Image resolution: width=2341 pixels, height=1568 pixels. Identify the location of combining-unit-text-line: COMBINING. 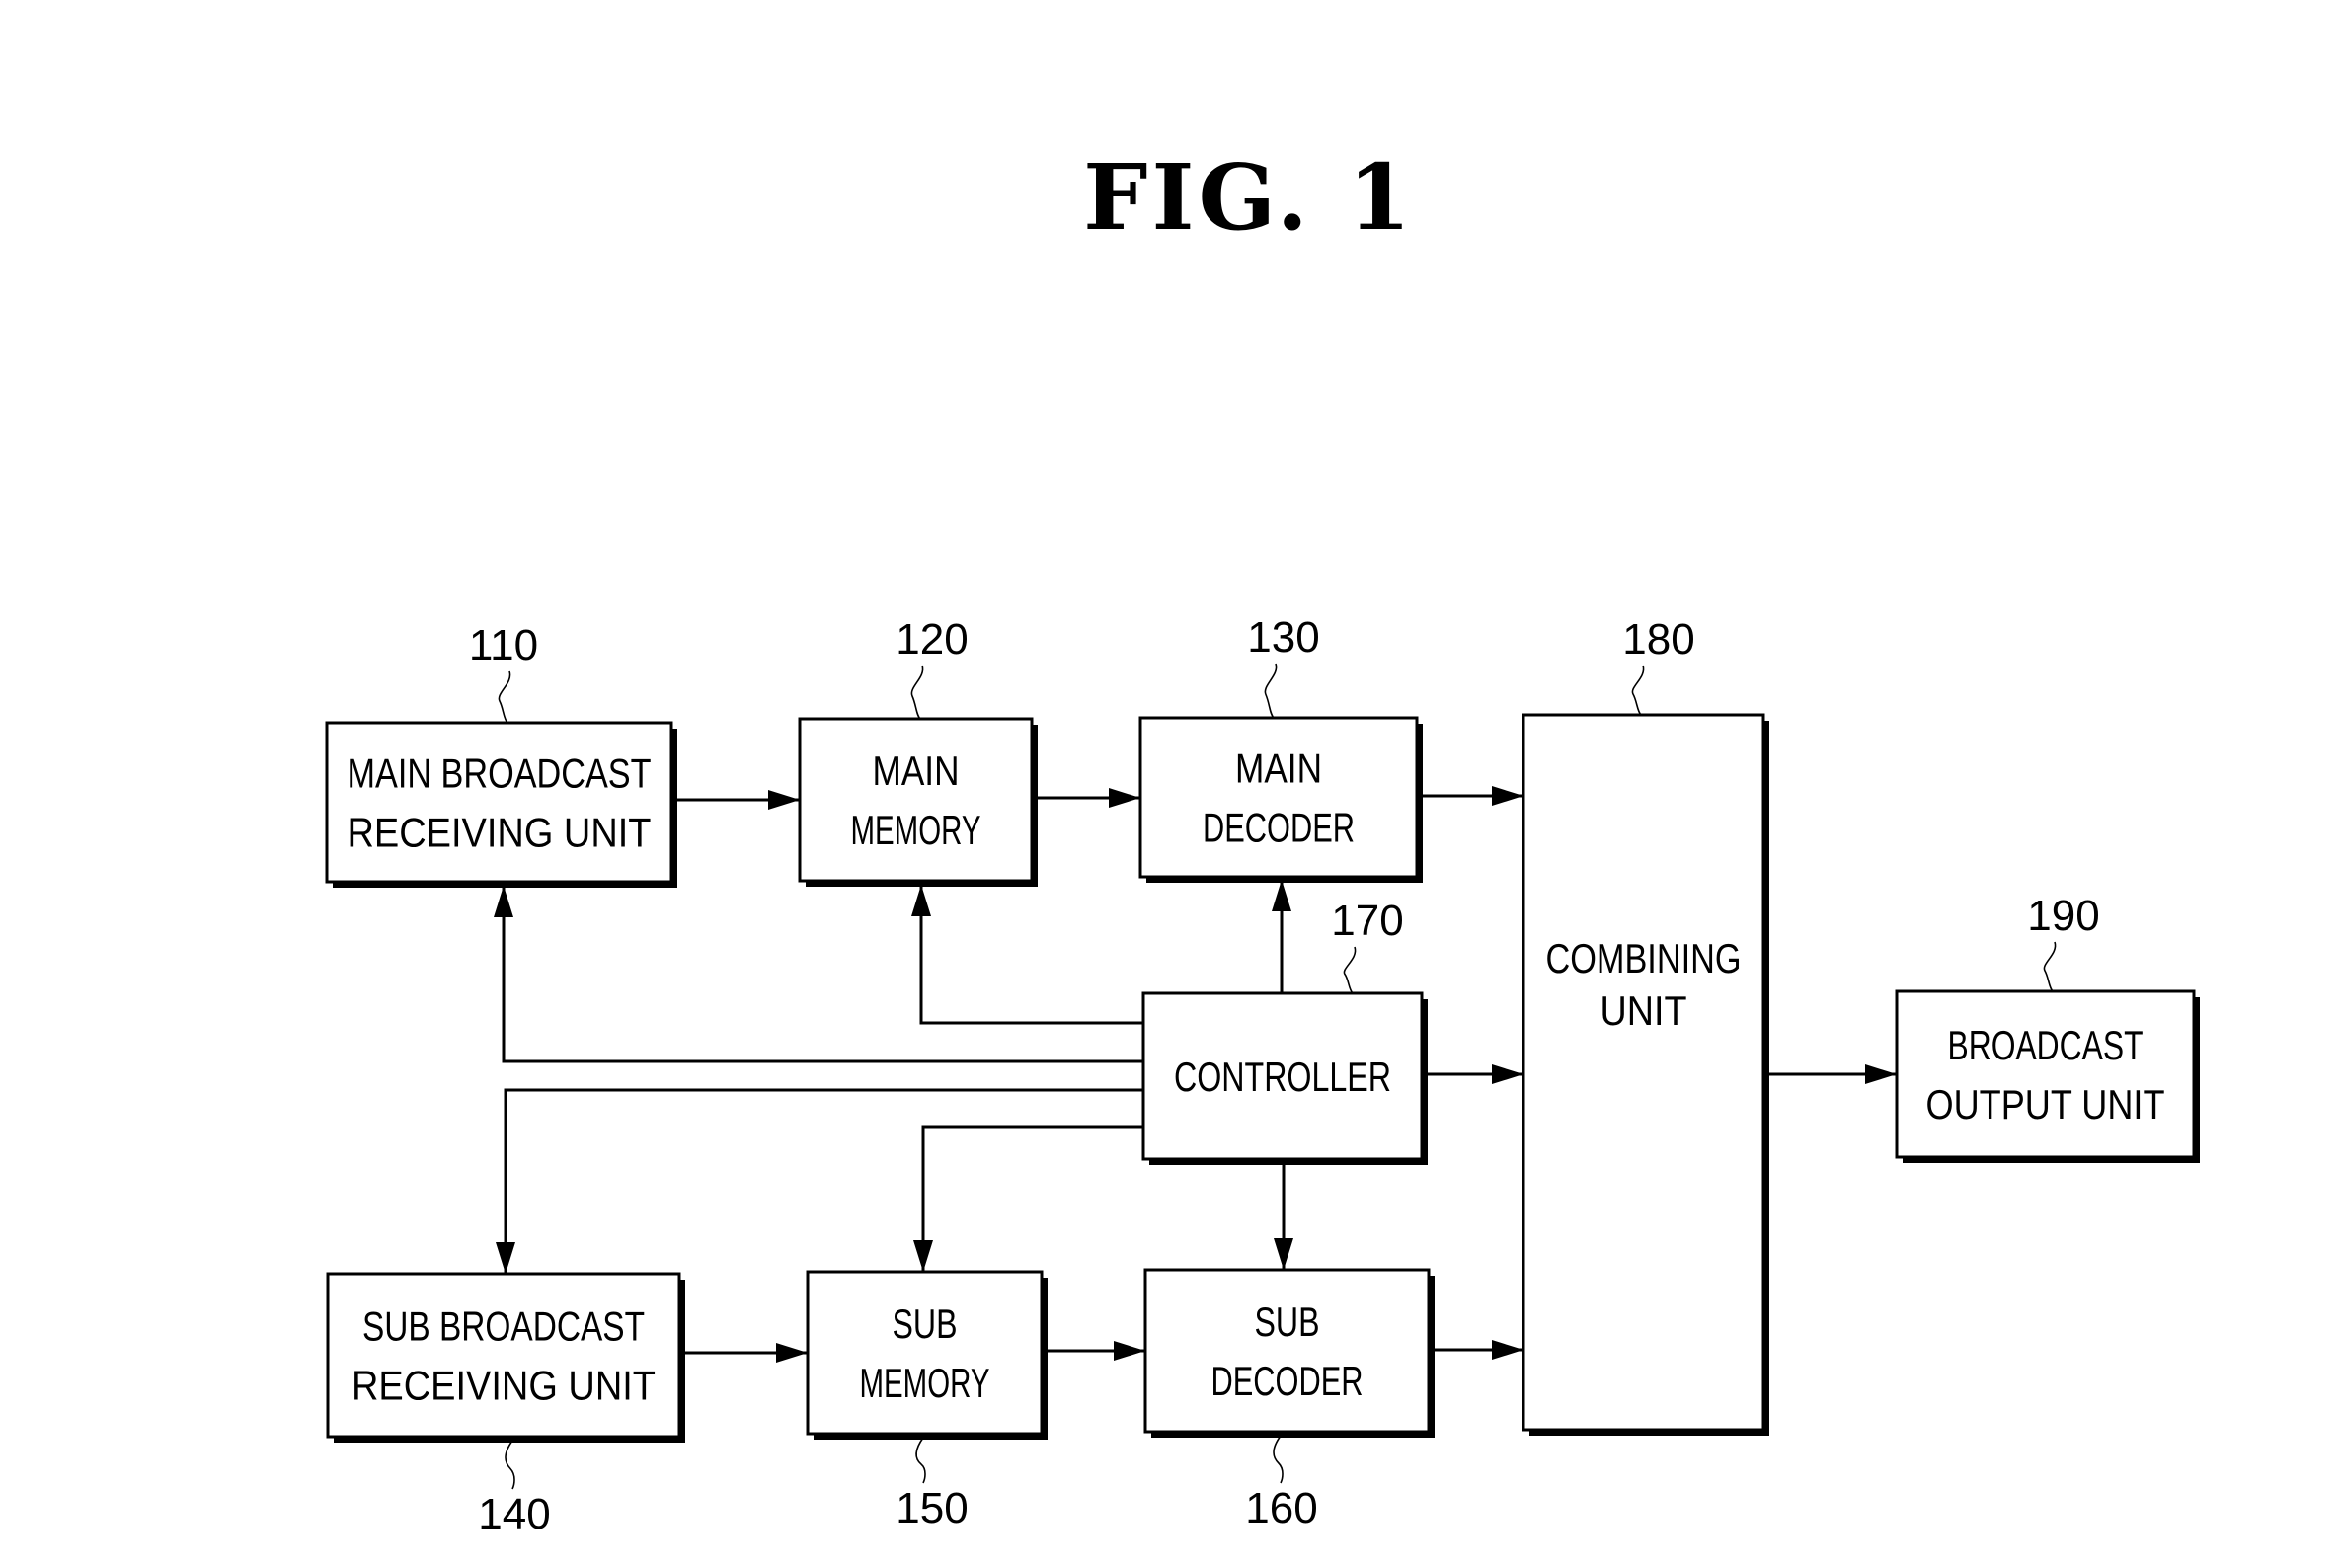
(1644, 958).